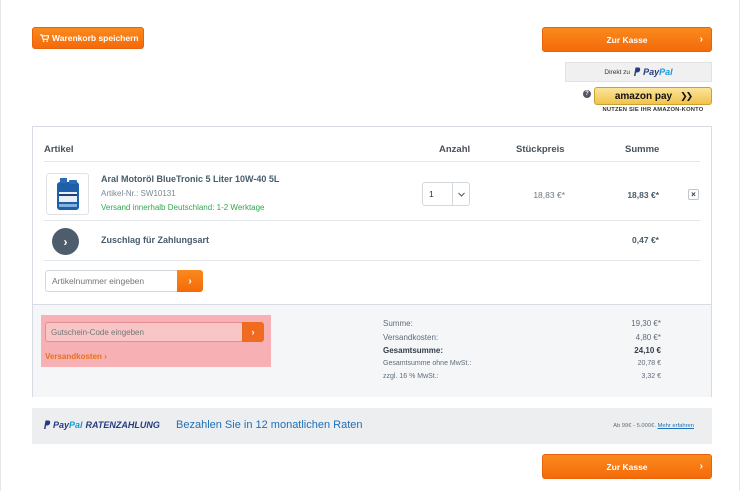 The width and height of the screenshot is (740, 491). I want to click on paypal-direct-button: Direkt zu Pay Pal, so click(638, 72).